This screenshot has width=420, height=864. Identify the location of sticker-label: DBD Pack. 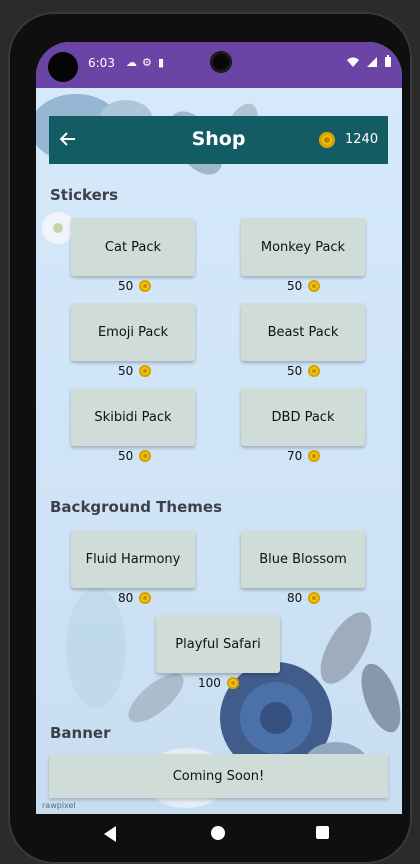
(303, 417).